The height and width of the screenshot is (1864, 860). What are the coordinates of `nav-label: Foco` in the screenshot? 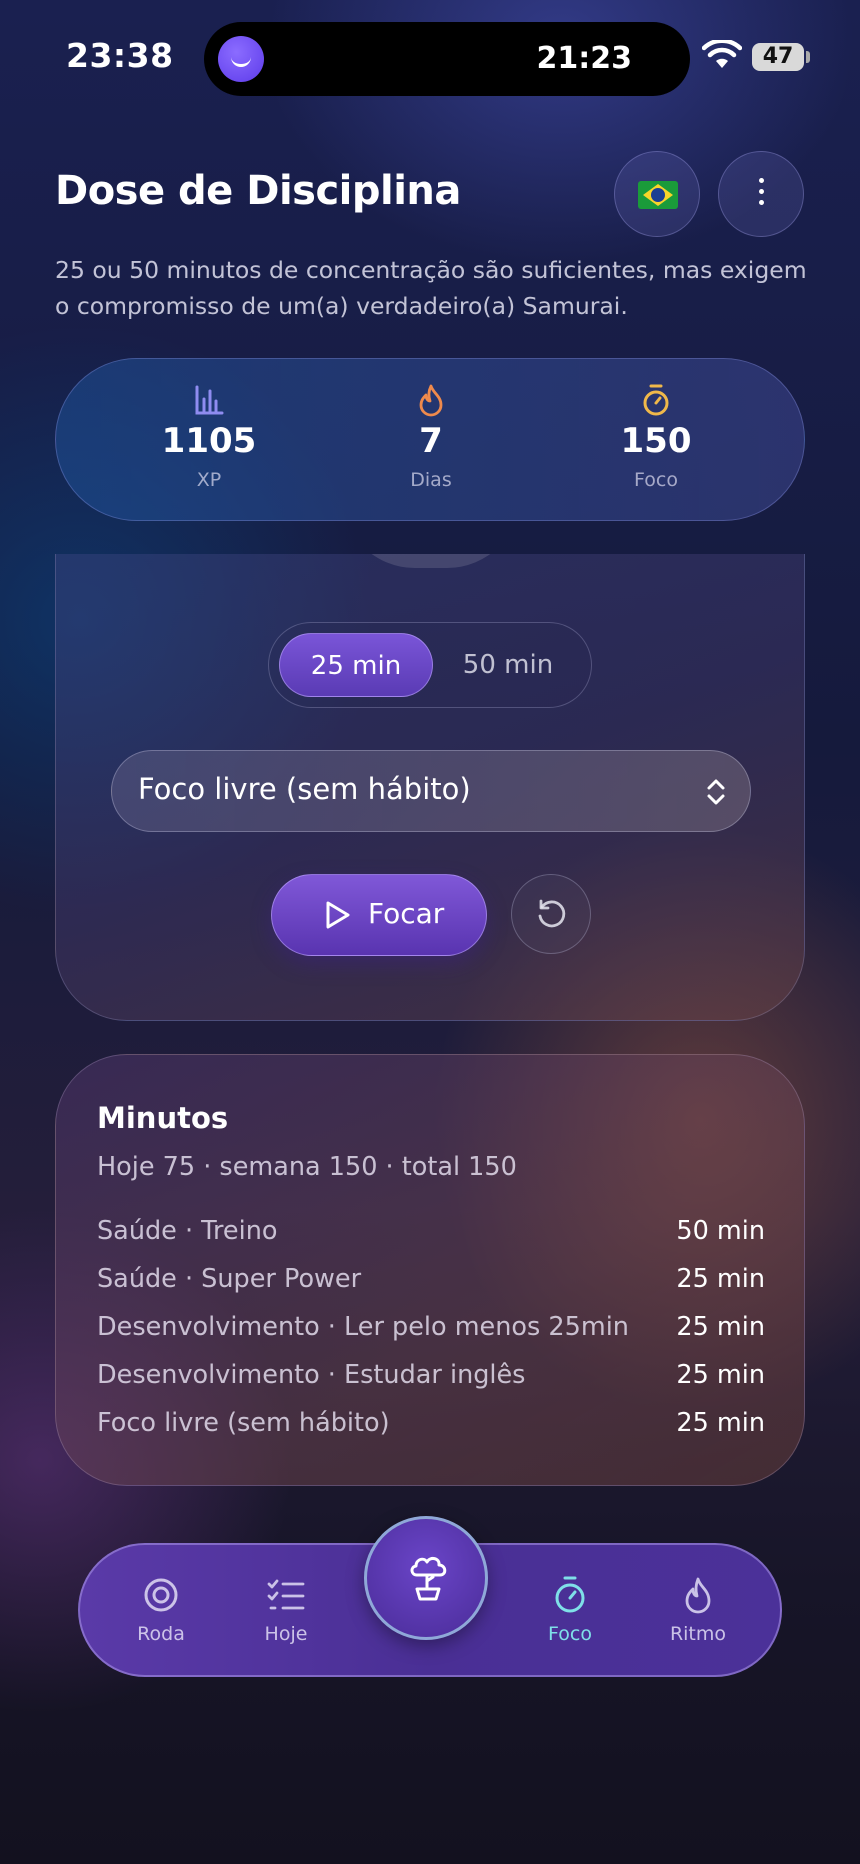 It's located at (570, 1634).